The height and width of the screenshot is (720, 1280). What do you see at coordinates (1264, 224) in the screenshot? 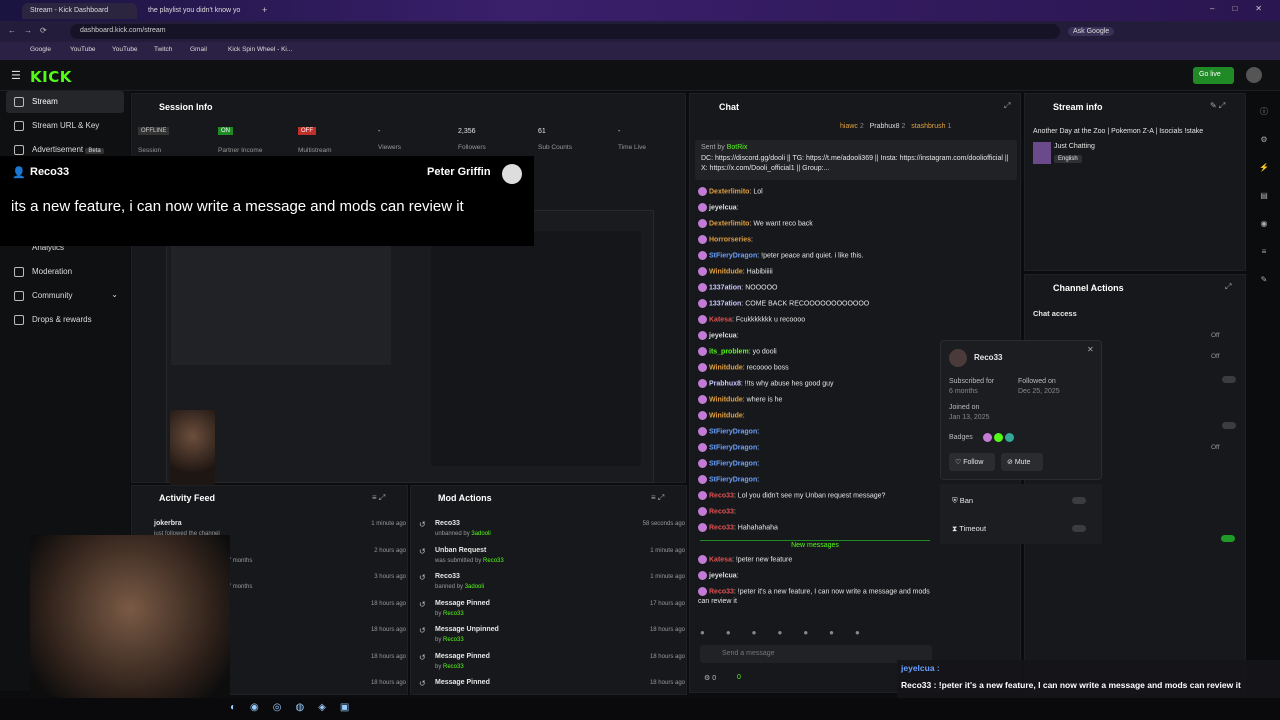
I see `chat-icon: ◉` at bounding box center [1264, 224].